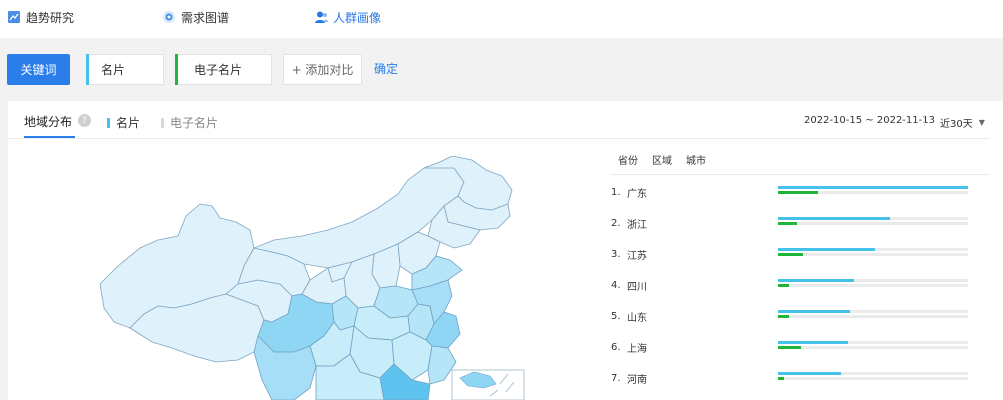 Image resolution: width=1003 pixels, height=400 pixels. I want to click on top-navigation: 趋势研究 需求图谱 人群画像, so click(501, 19).